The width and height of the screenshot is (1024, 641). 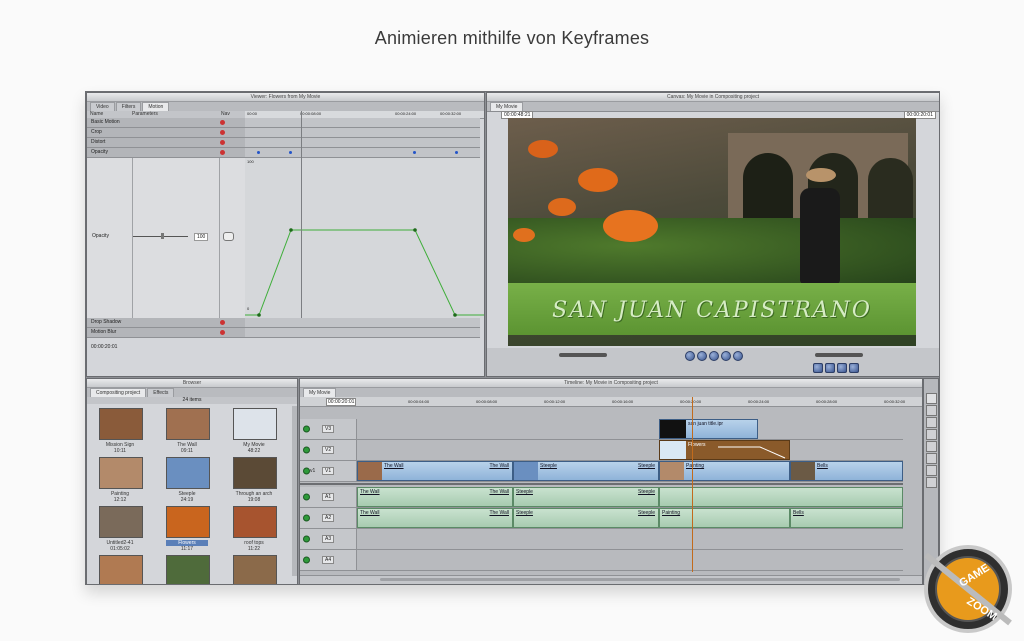 What do you see at coordinates (931, 410) in the screenshot?
I see `track-select-tool-icon` at bounding box center [931, 410].